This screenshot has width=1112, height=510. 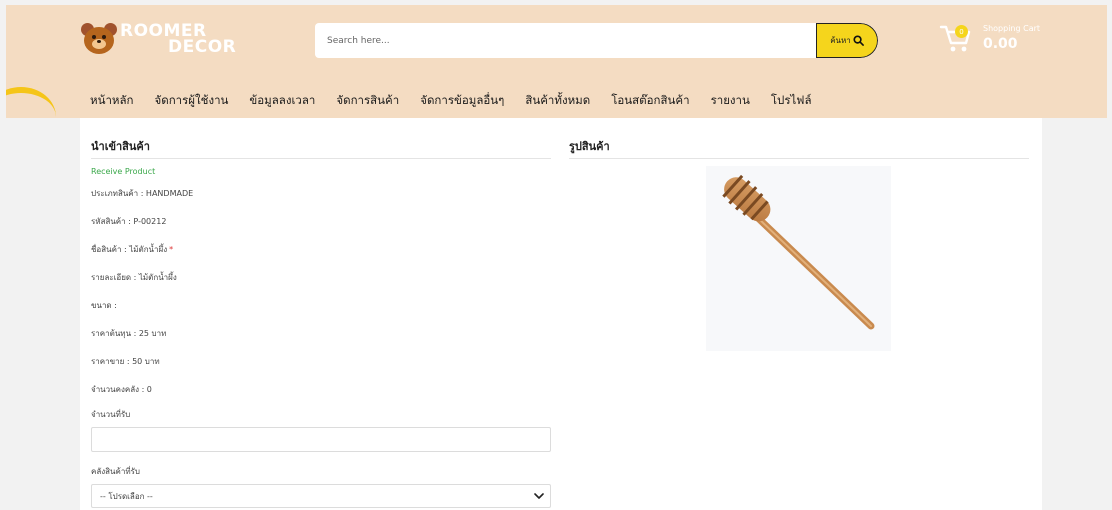 I want to click on field-product-name: ชื่อสินค้า : ไม้ตักน้ำผึ้ง *, so click(x=132, y=249).